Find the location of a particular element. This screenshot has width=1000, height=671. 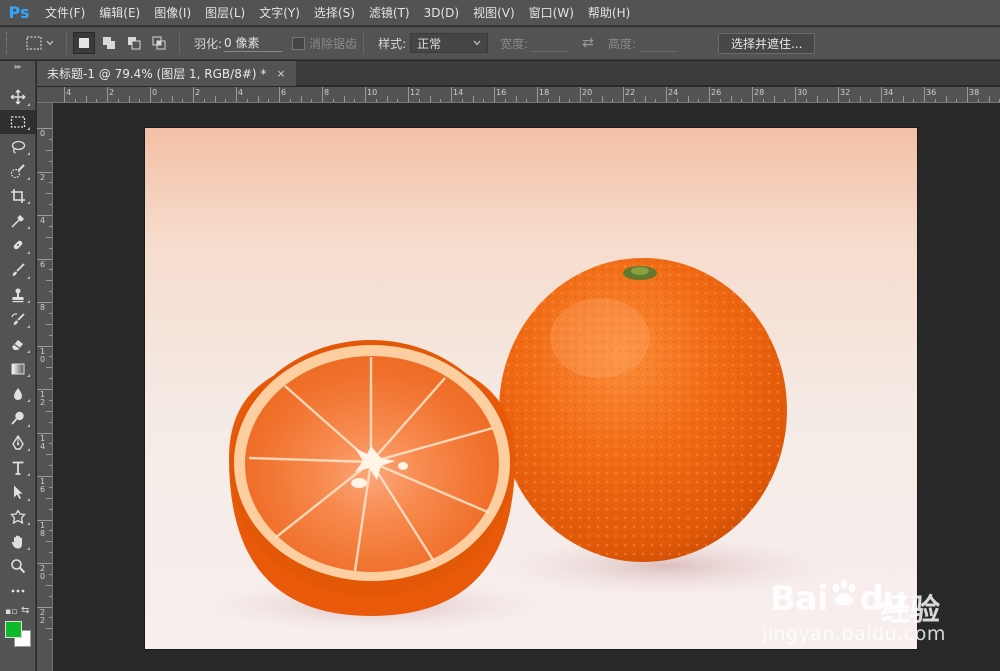

menu-filter: 滤镜(T) is located at coordinates (389, 13).